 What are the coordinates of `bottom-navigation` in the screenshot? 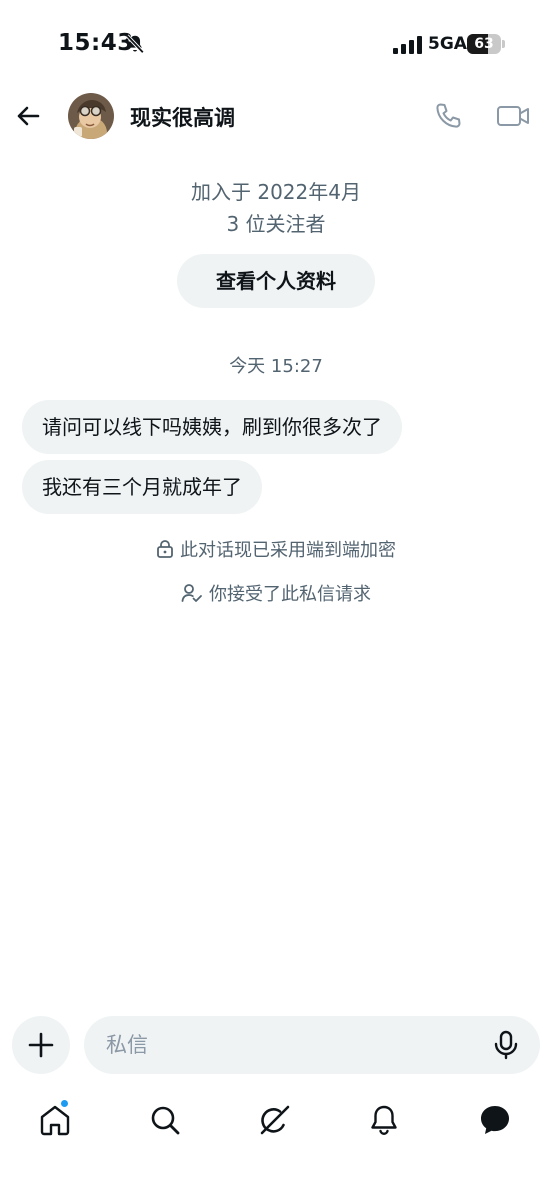 It's located at (276, 1120).